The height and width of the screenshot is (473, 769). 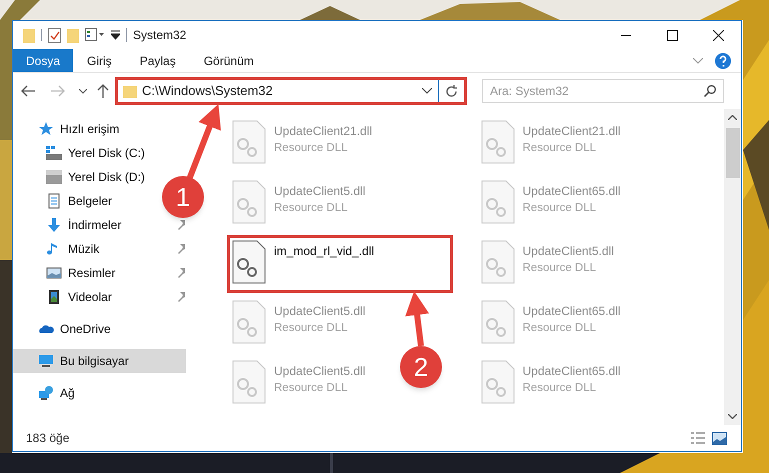 What do you see at coordinates (69, 129) in the screenshot?
I see `nav-item: Hızlı erişim` at bounding box center [69, 129].